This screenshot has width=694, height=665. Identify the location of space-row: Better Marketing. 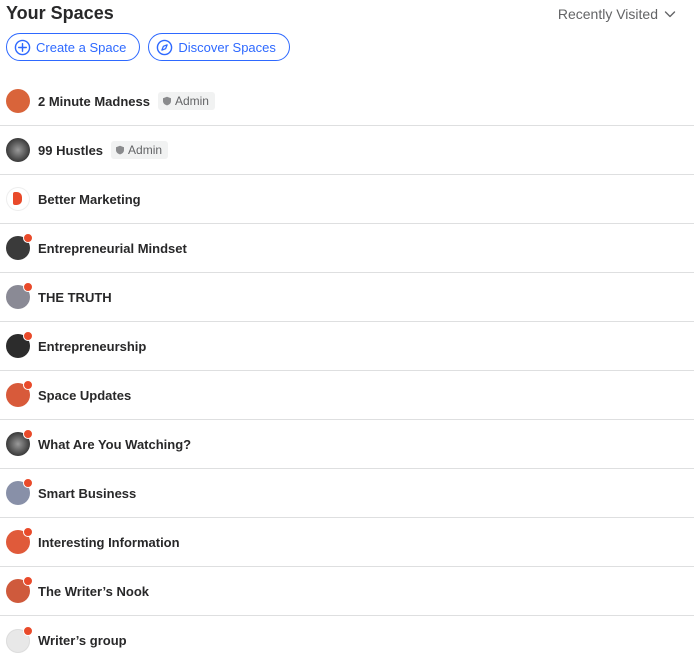
(347, 199).